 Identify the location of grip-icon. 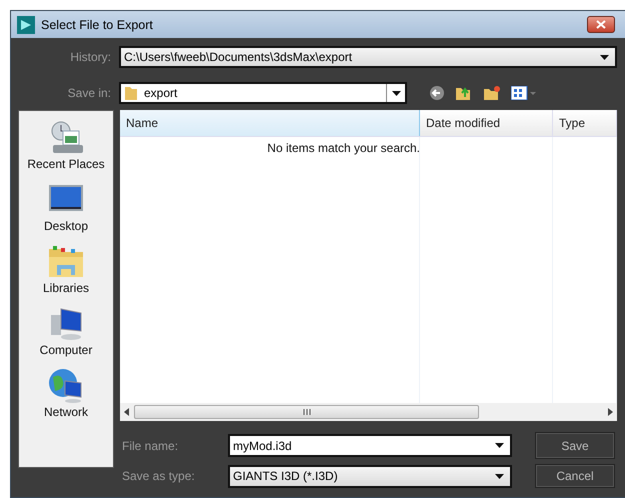
(306, 412).